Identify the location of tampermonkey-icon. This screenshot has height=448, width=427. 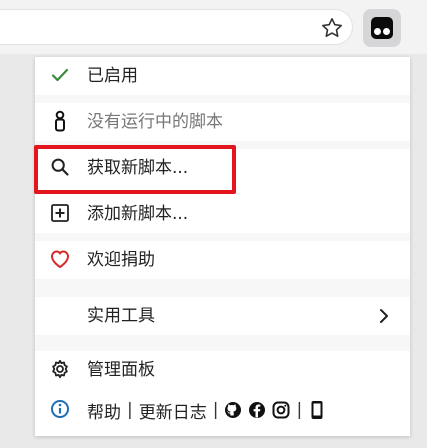
(382, 28).